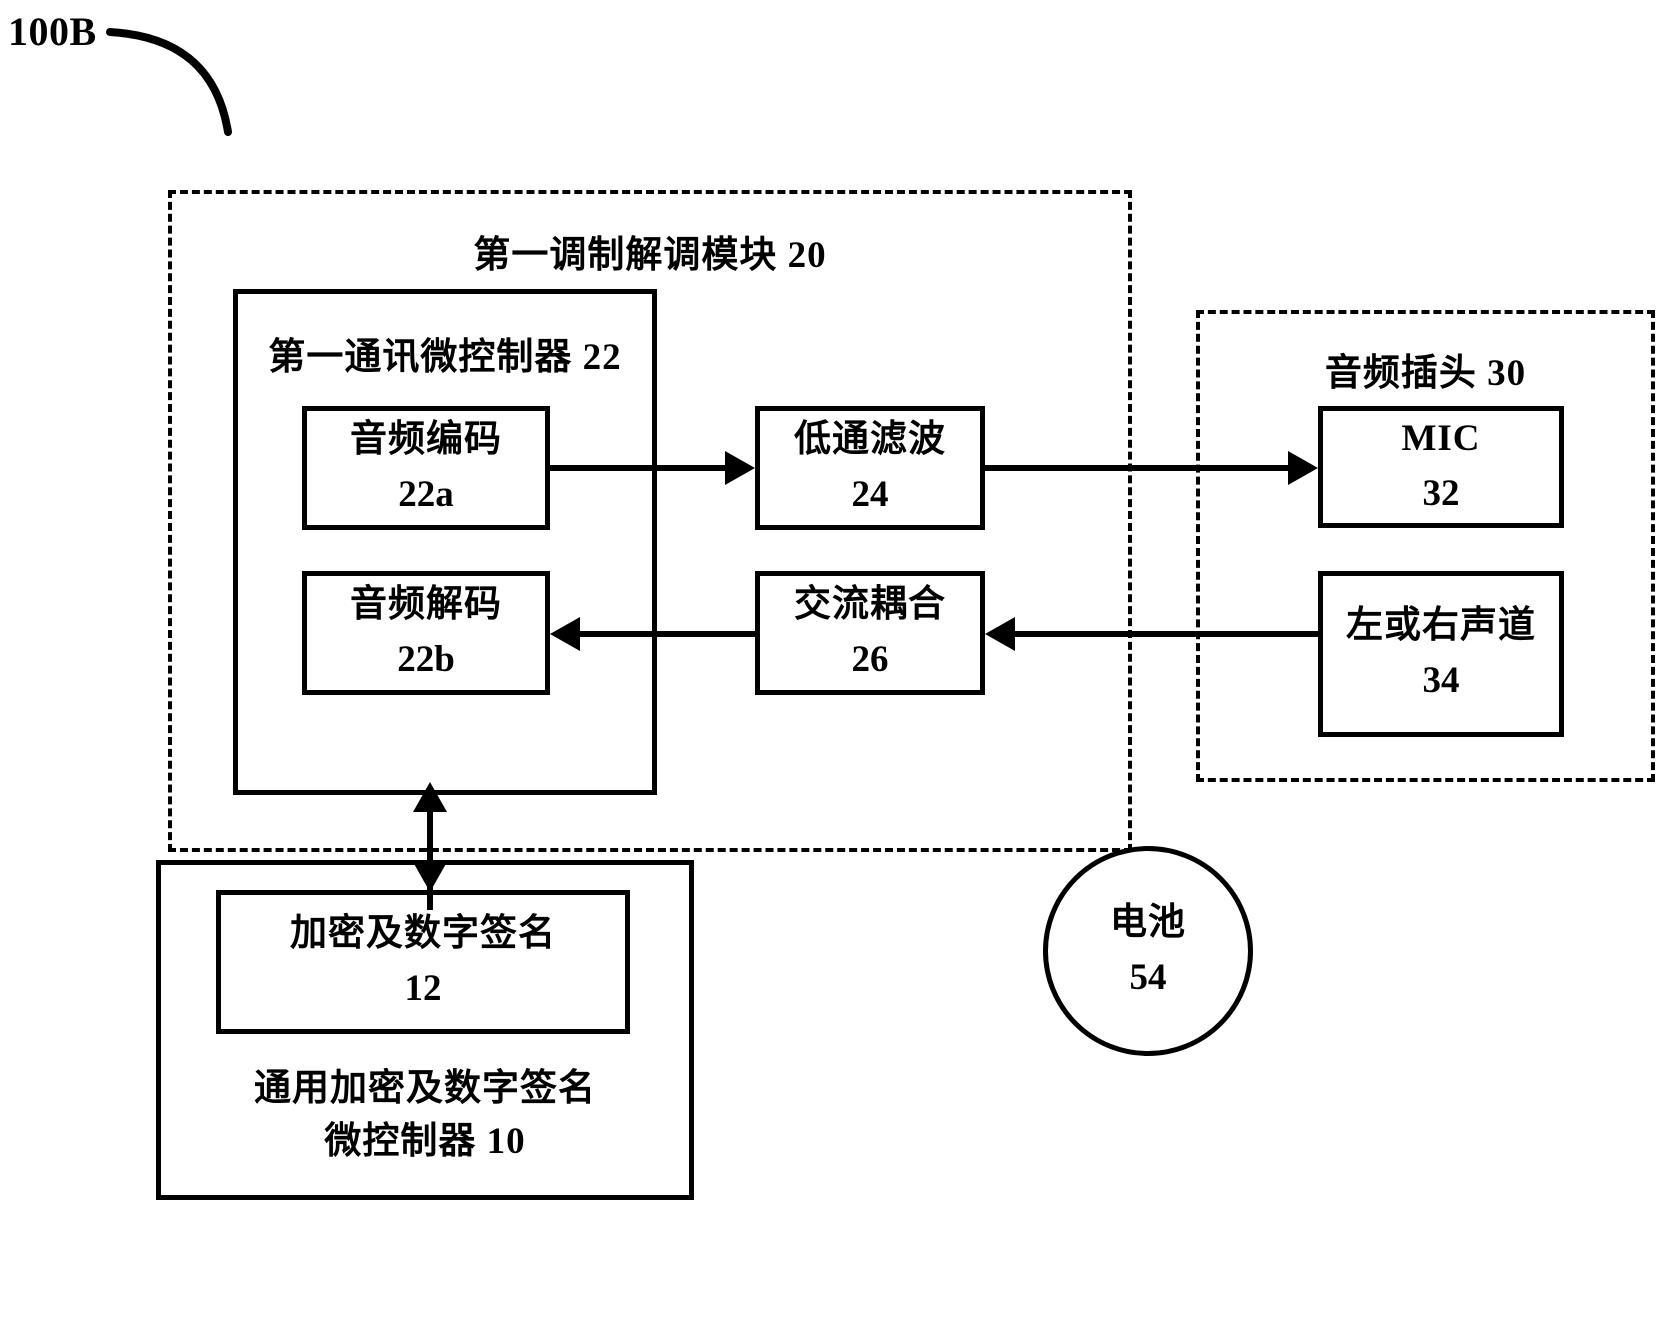 Image resolution: width=1670 pixels, height=1331 pixels. I want to click on connector-lpf-to-mic, so click(1136, 468).